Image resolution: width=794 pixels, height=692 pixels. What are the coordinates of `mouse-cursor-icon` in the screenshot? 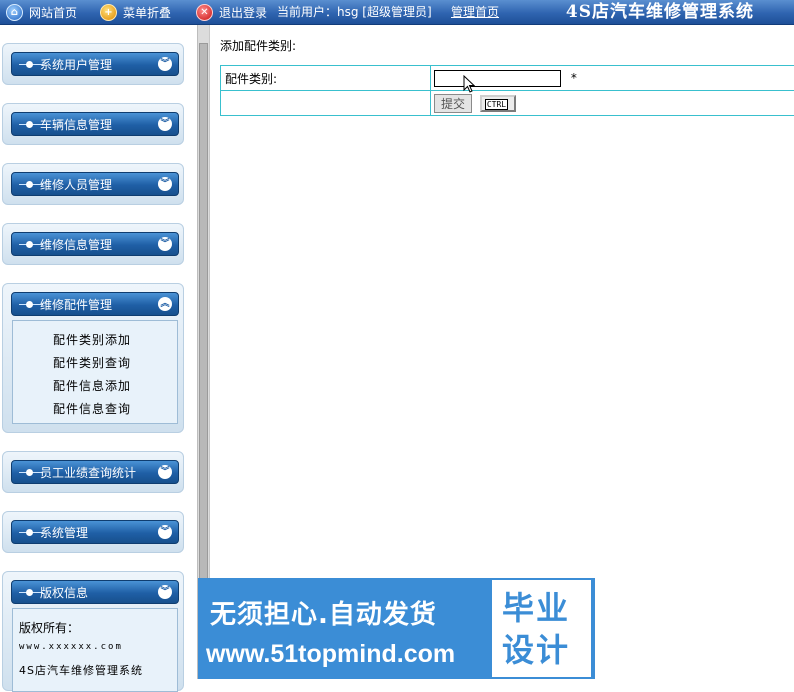 It's located at (469, 84).